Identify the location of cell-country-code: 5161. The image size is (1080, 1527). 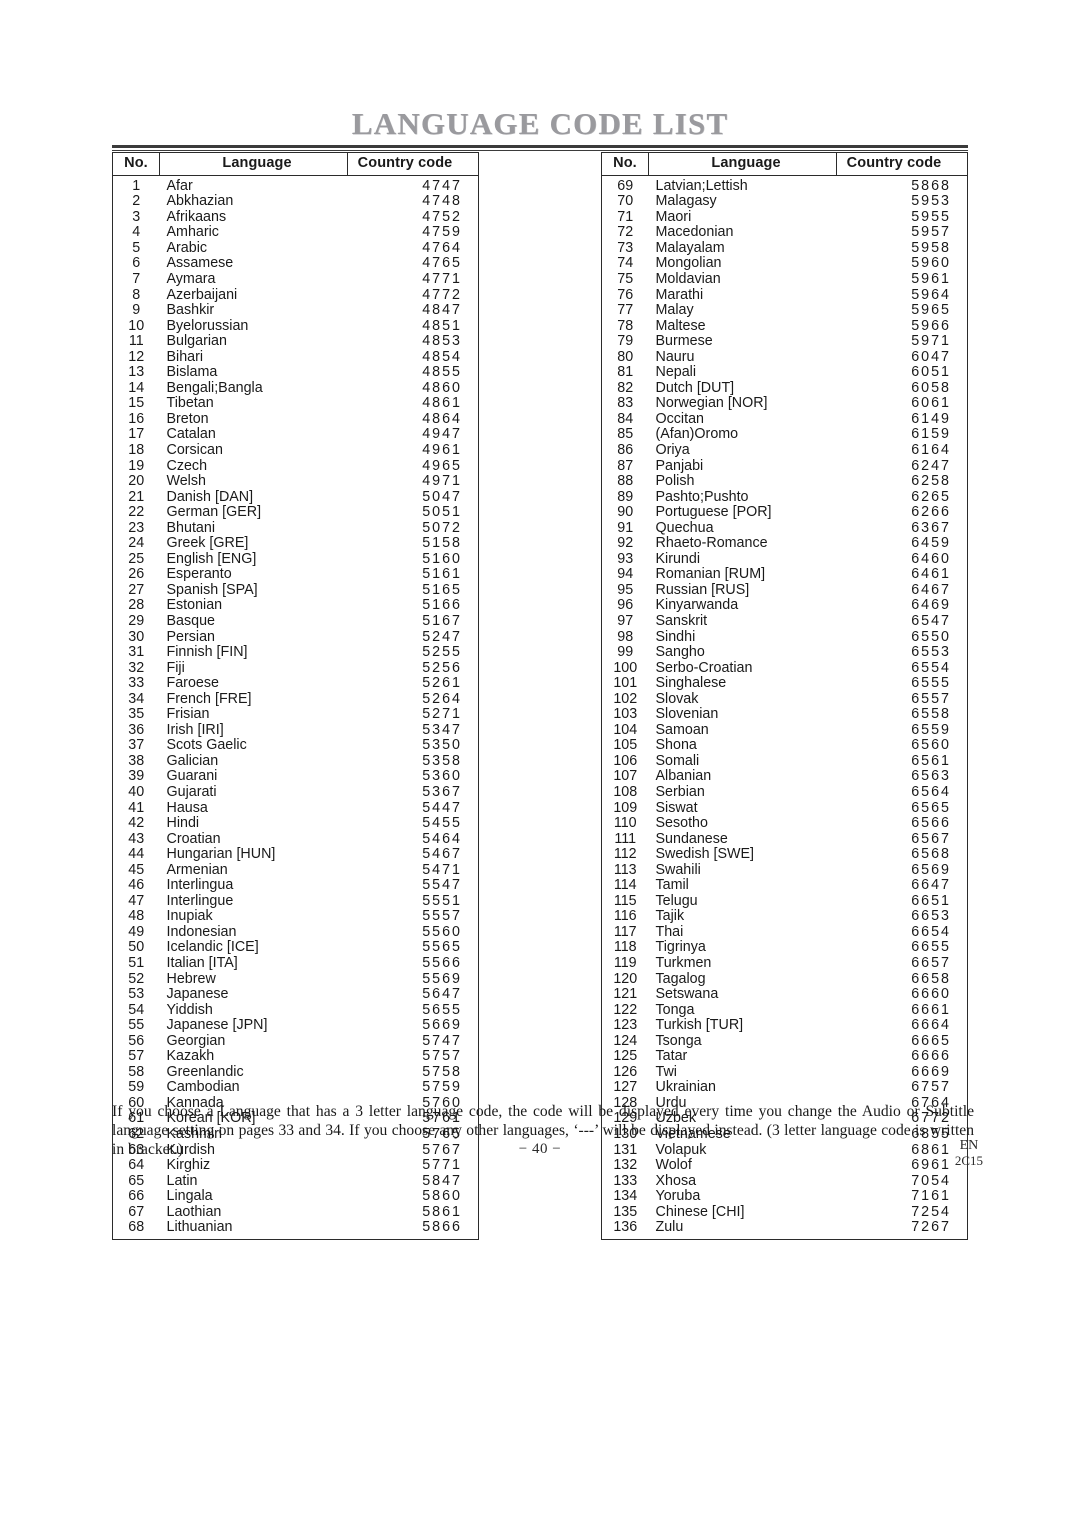
(442, 574).